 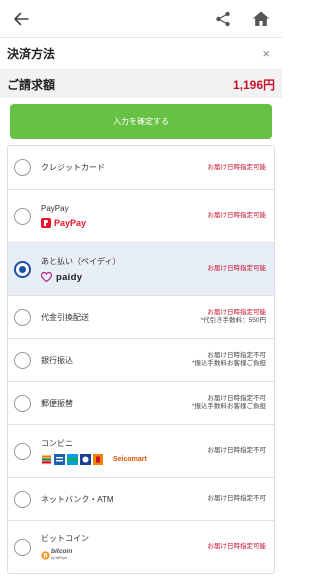 What do you see at coordinates (141, 121) in the screenshot?
I see `confirm-button: 入力を確定する` at bounding box center [141, 121].